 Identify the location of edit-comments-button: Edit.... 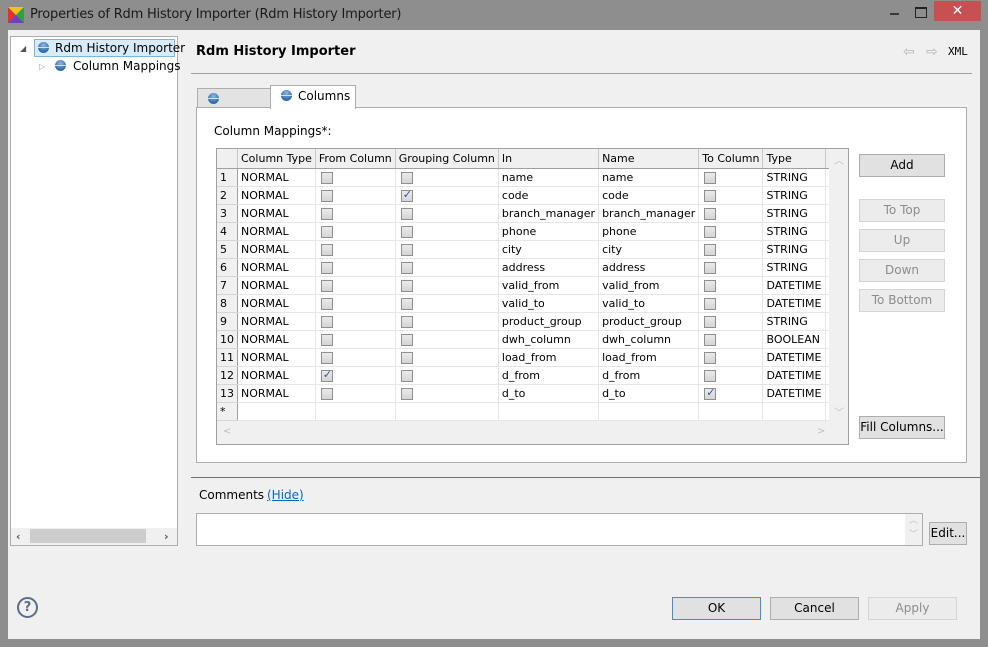
(948, 533).